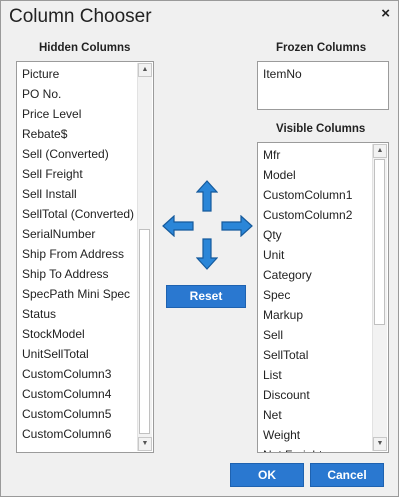 This screenshot has width=399, height=497. Describe the element at coordinates (323, 216) in the screenshot. I see `list-item: CustomColumn2` at that location.